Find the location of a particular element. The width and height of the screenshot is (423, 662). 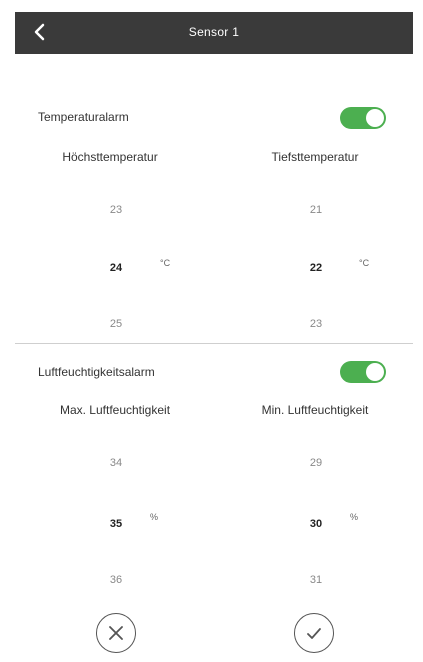

picker-option: 21 is located at coordinates (316, 210).